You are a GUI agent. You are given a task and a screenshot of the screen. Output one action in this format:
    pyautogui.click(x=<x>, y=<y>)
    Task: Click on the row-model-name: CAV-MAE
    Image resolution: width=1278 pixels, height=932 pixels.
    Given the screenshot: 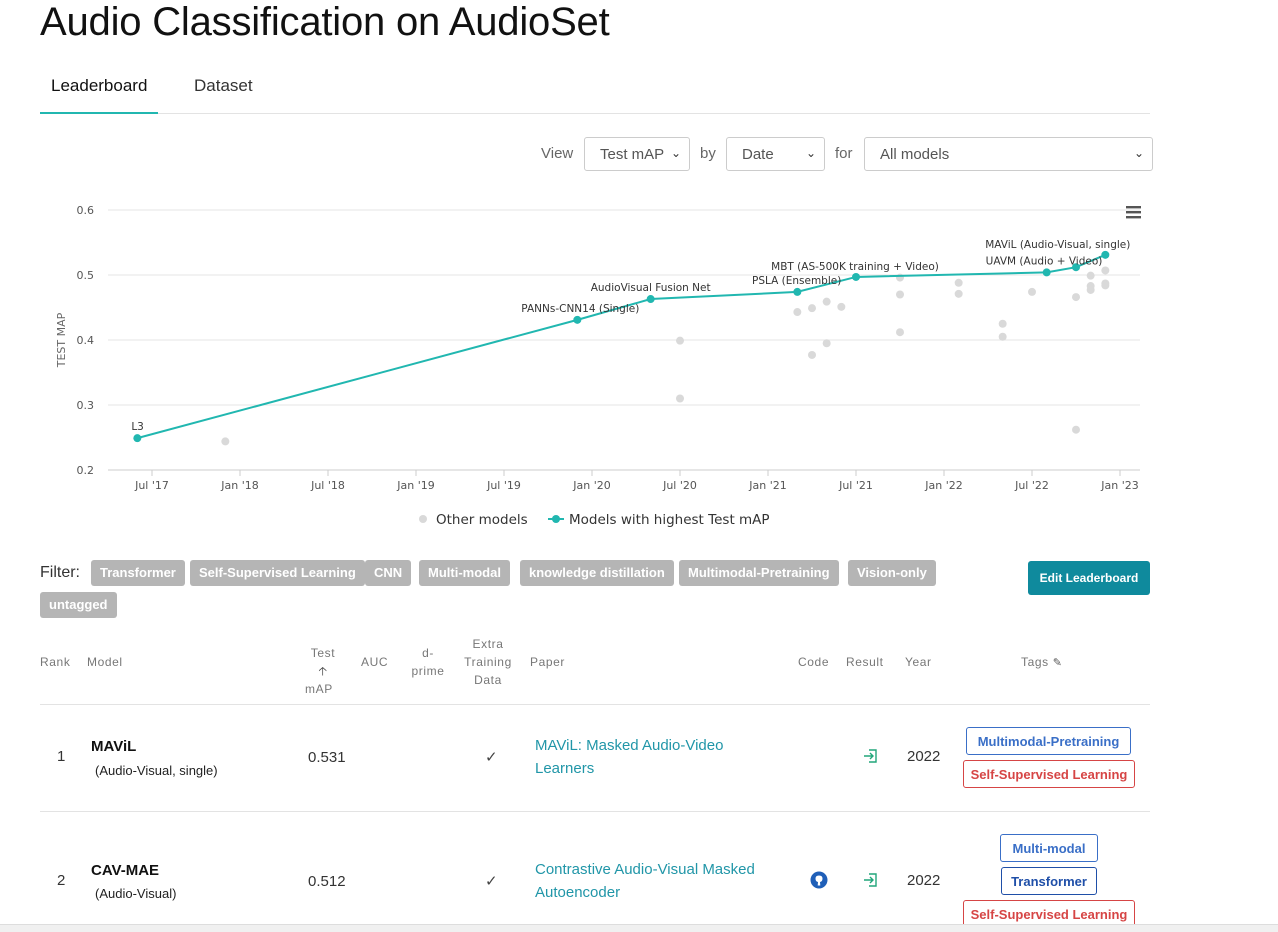 What is the action you would take?
    pyautogui.click(x=125, y=870)
    